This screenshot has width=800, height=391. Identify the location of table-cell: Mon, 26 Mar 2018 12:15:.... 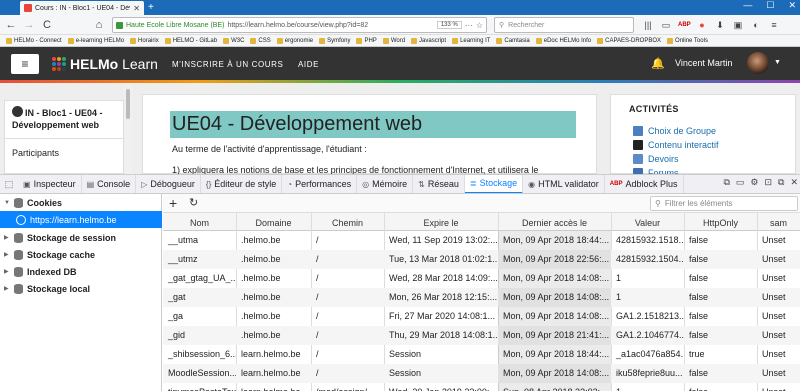
(441, 297).